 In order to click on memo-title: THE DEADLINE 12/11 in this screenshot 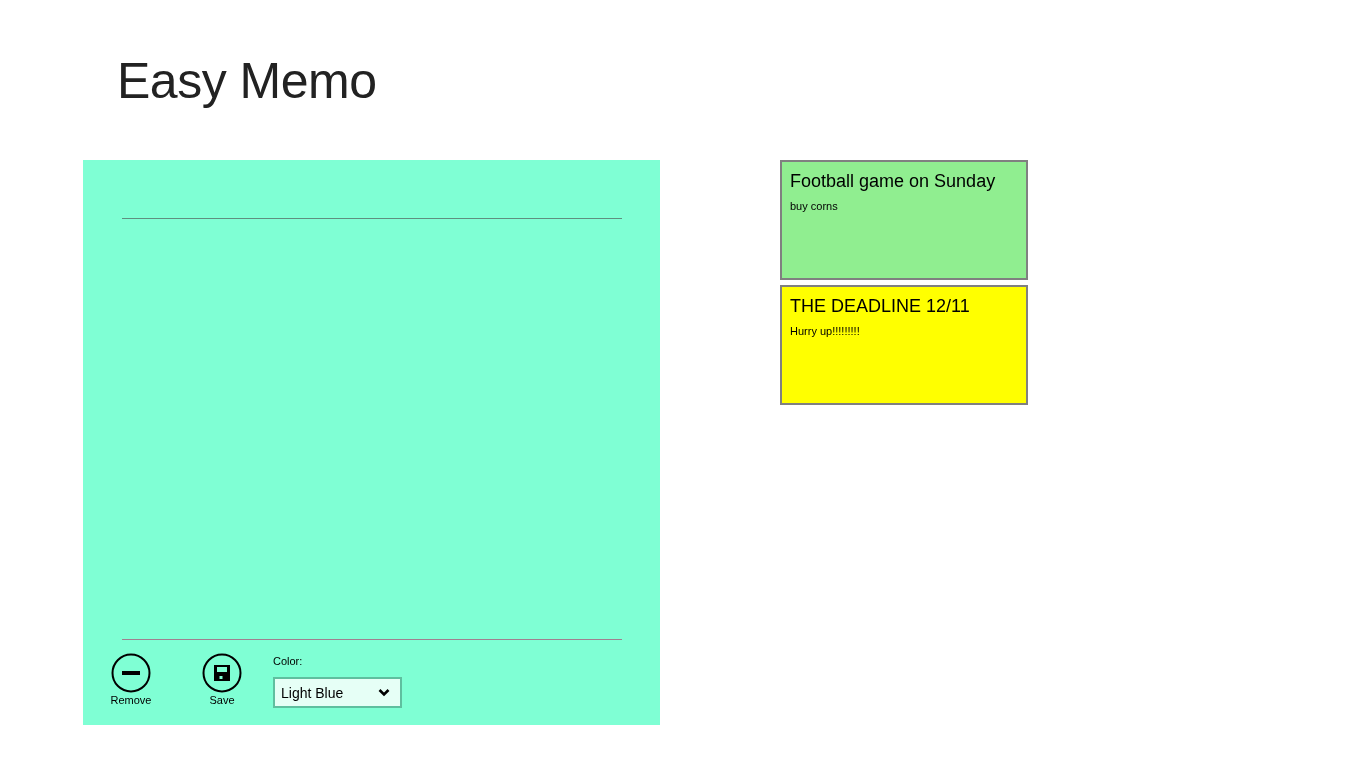, I will do `click(880, 306)`.